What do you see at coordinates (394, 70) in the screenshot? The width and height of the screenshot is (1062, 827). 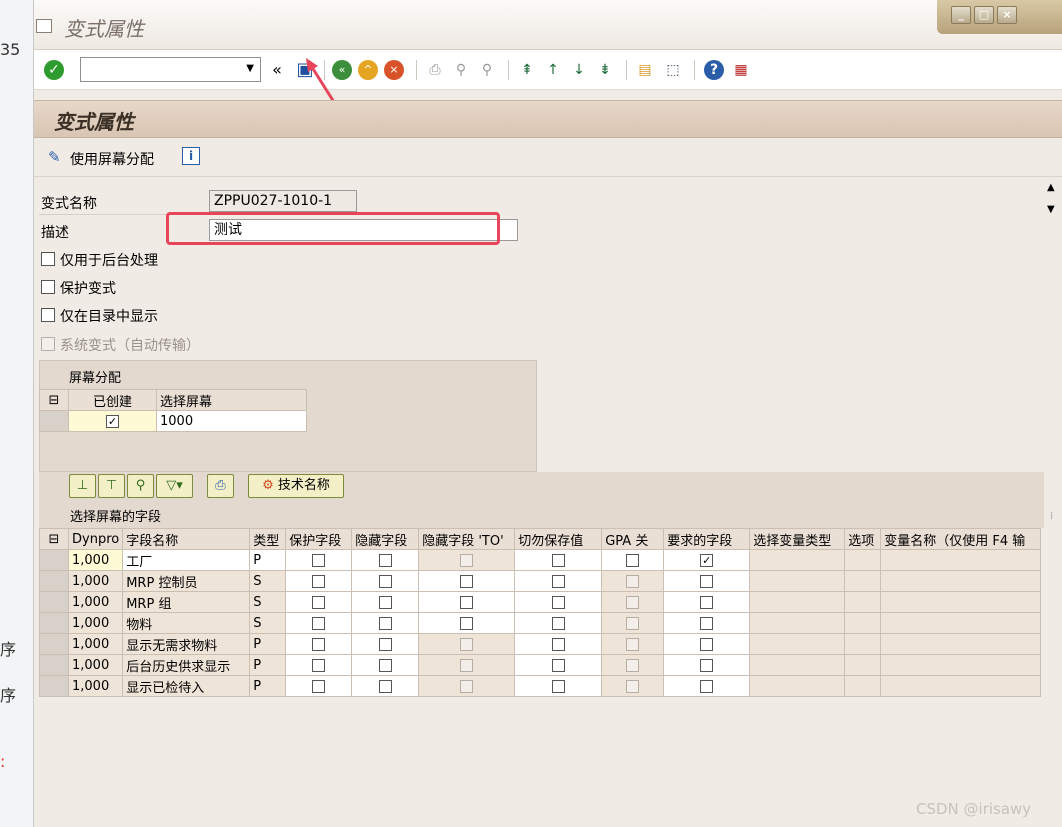 I see `cancel-icon: ×` at bounding box center [394, 70].